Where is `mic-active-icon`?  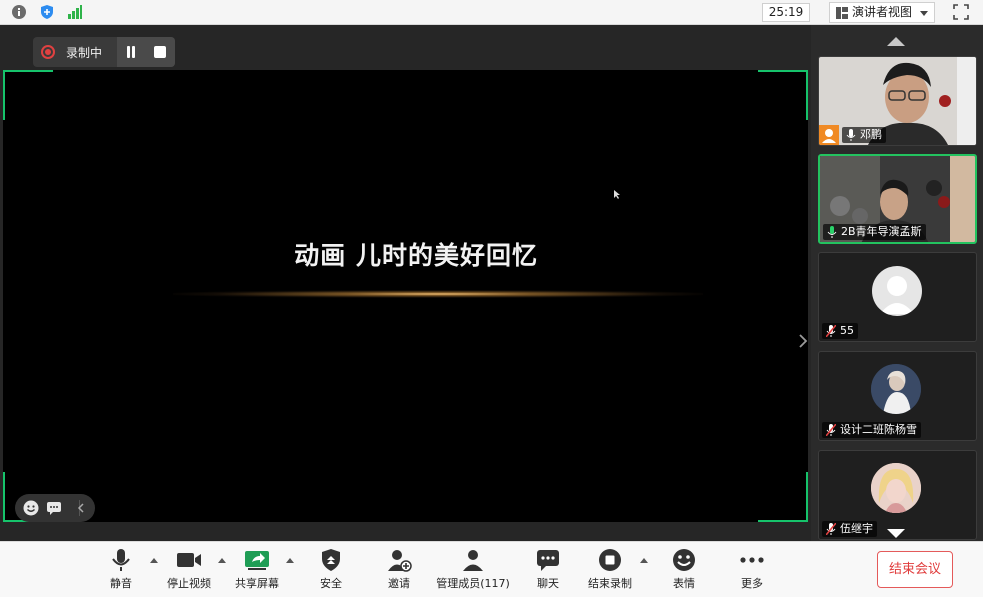
mic-active-icon is located at coordinates (832, 232).